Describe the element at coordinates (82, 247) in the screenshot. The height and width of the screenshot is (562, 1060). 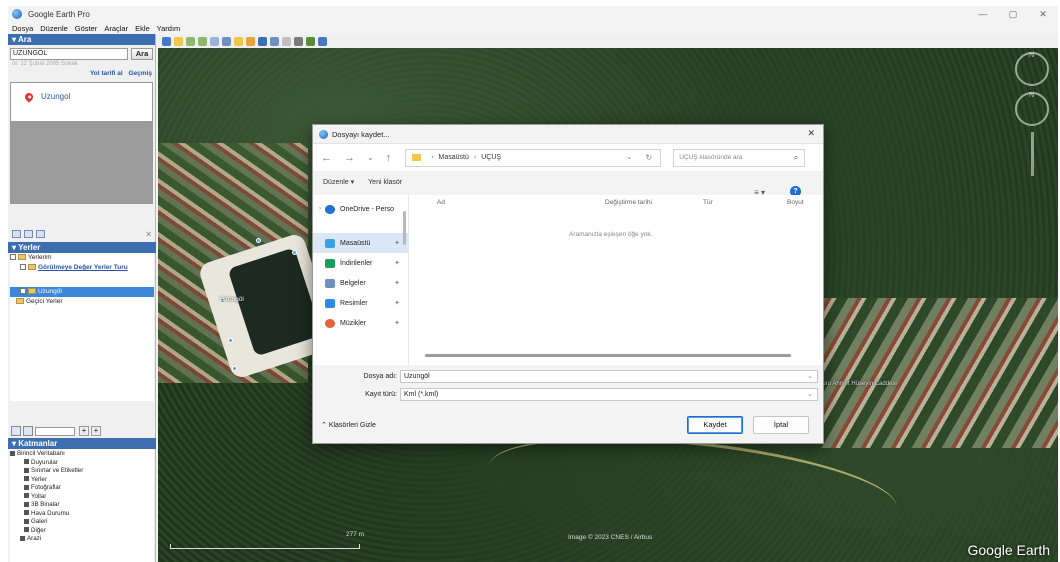
I see `places-section-header: ▾ Yerler` at that location.